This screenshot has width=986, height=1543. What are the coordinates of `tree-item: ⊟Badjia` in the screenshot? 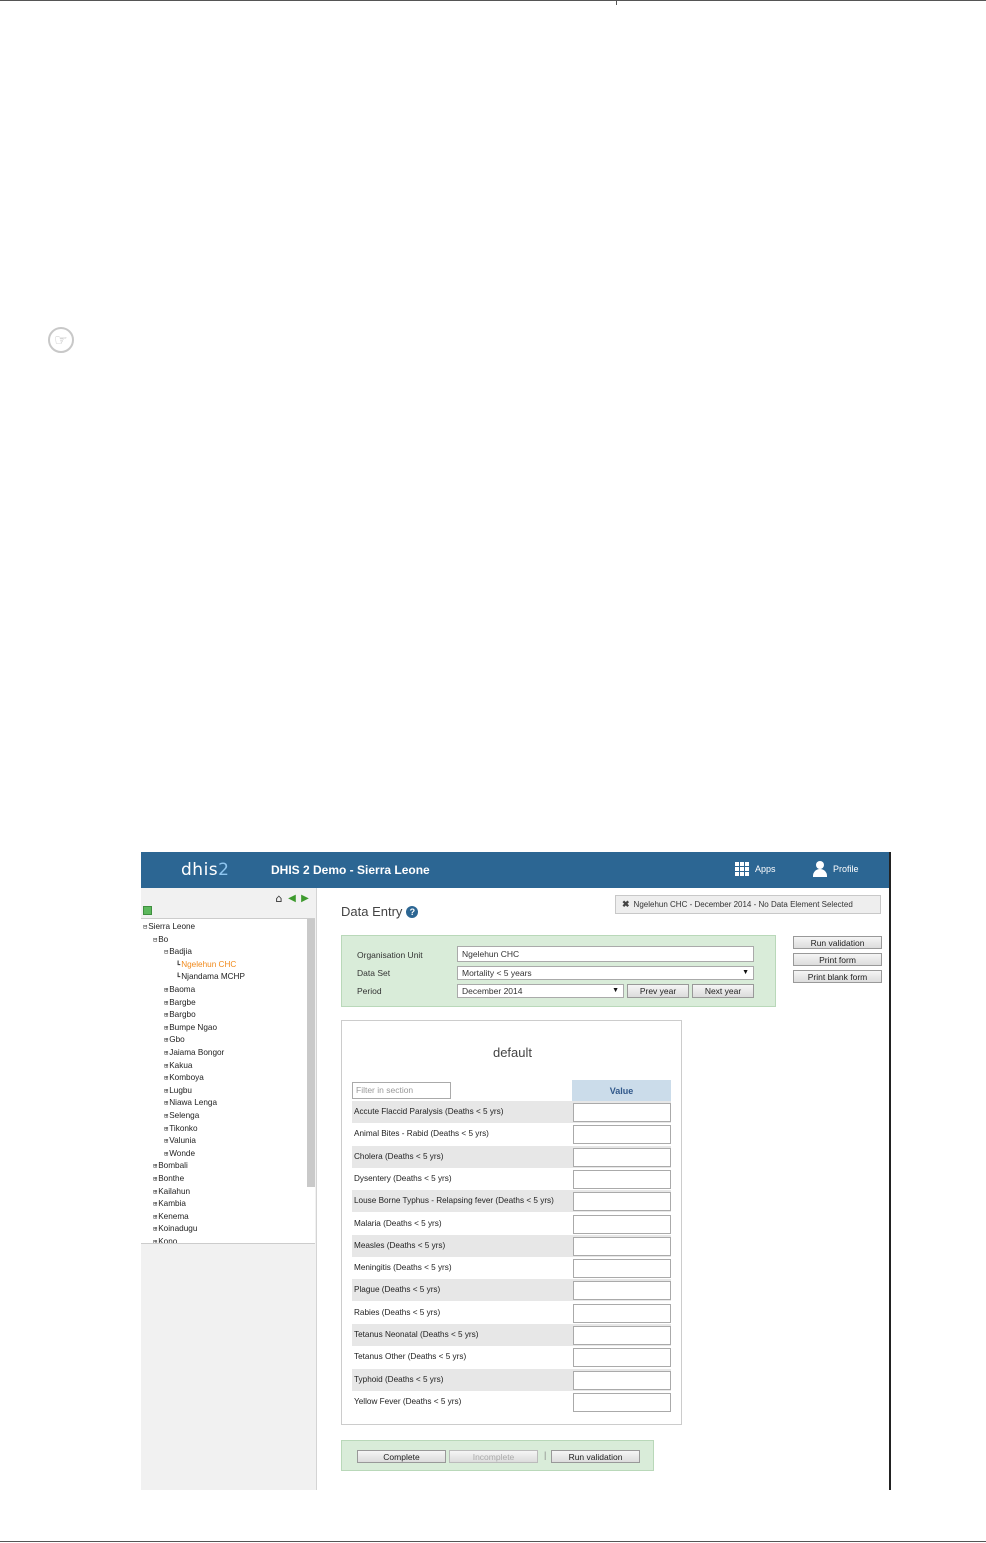 It's located at (178, 952).